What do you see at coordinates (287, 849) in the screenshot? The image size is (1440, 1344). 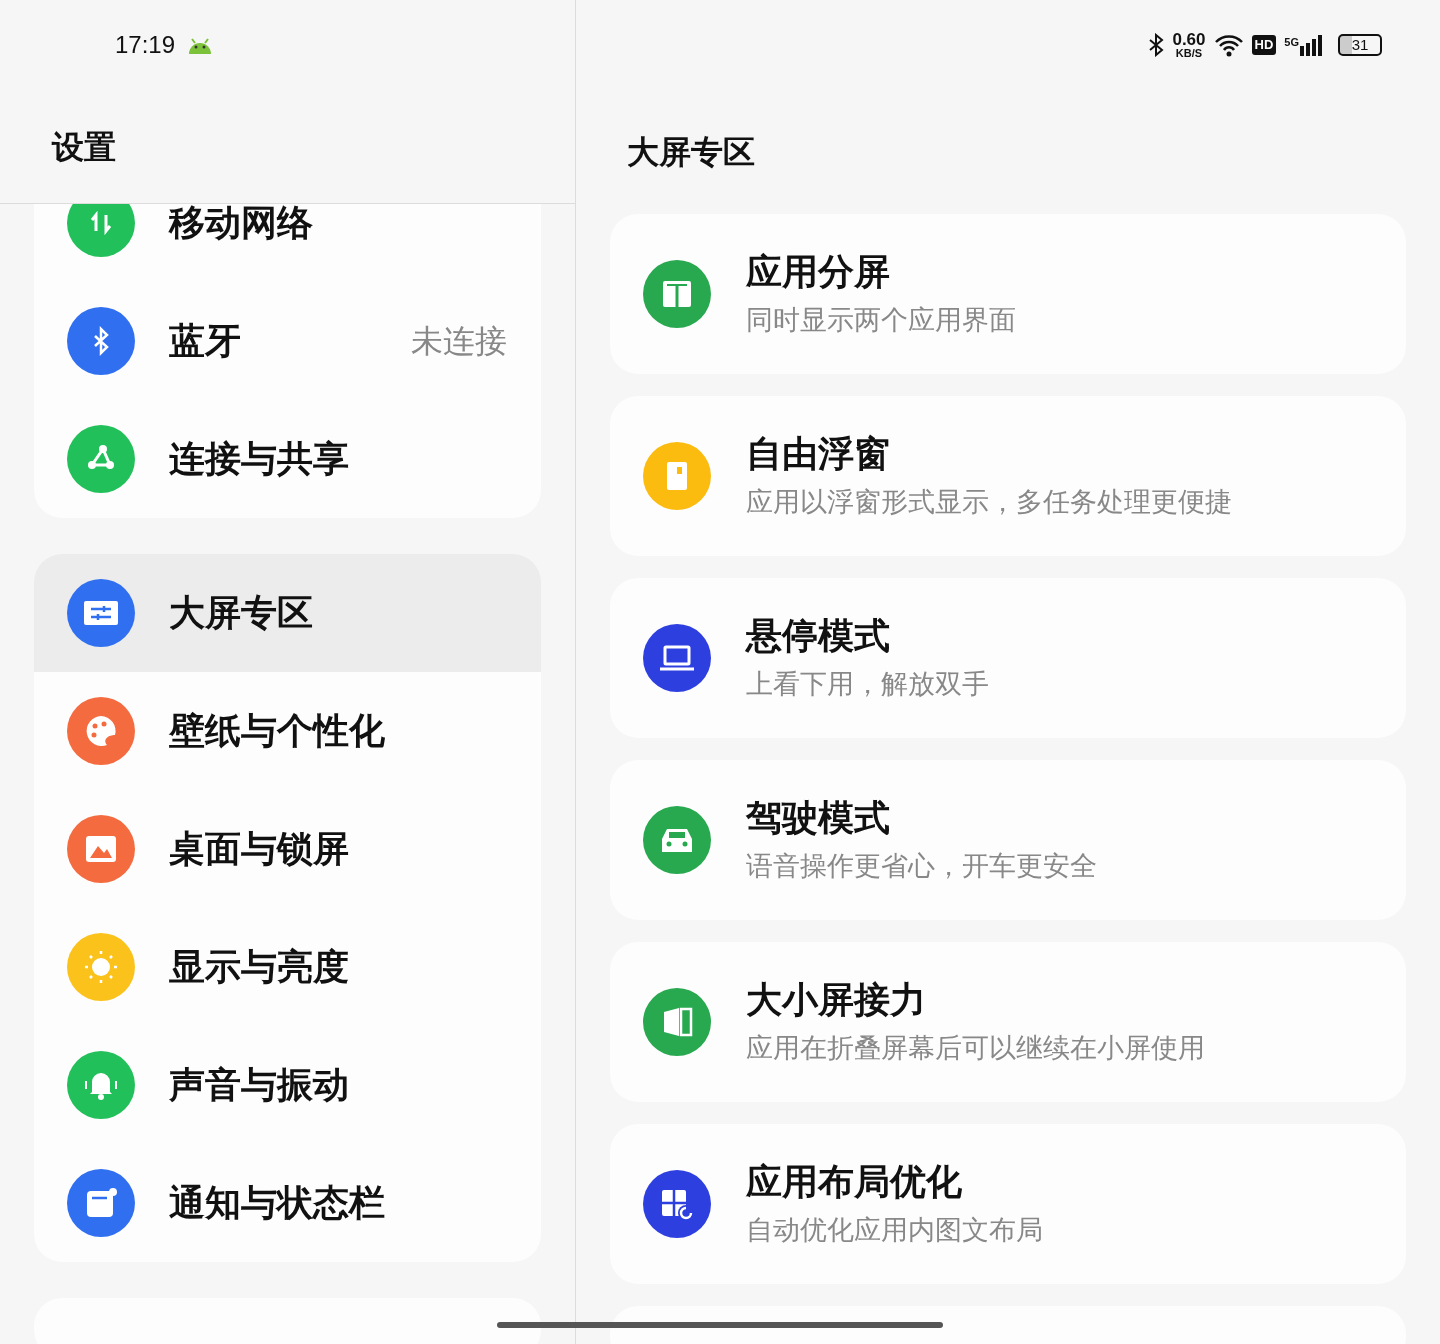 I see `settings-item: 桌面与锁屏` at bounding box center [287, 849].